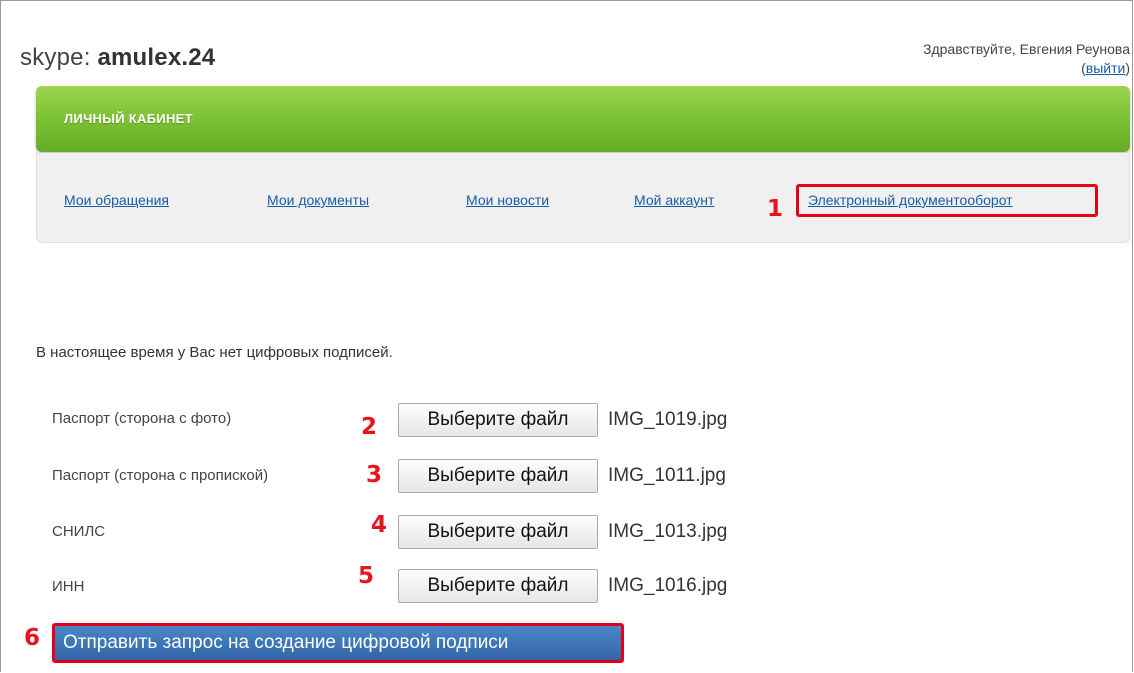 The height and width of the screenshot is (673, 1134). Describe the element at coordinates (369, 427) in the screenshot. I see `annotation-marker-2: 2` at that location.